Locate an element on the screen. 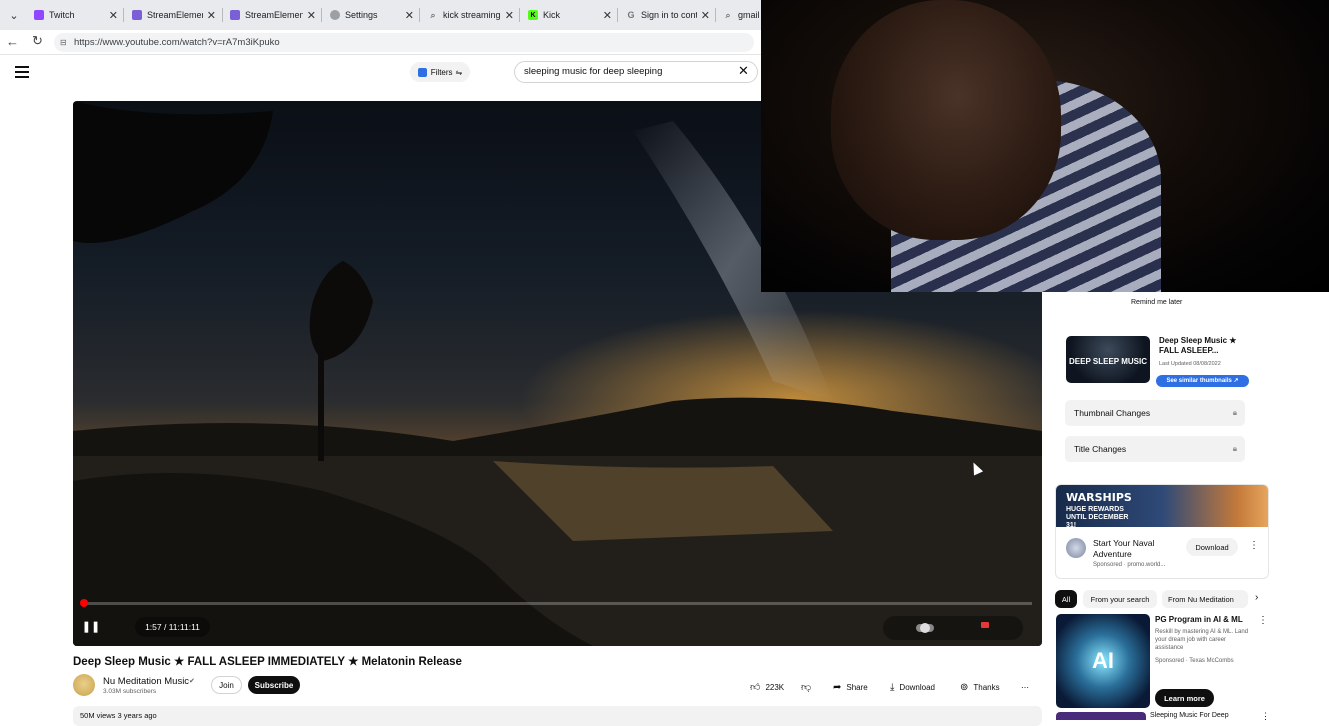 The height and width of the screenshot is (726, 1329). progress-bar is located at coordinates (557, 603).